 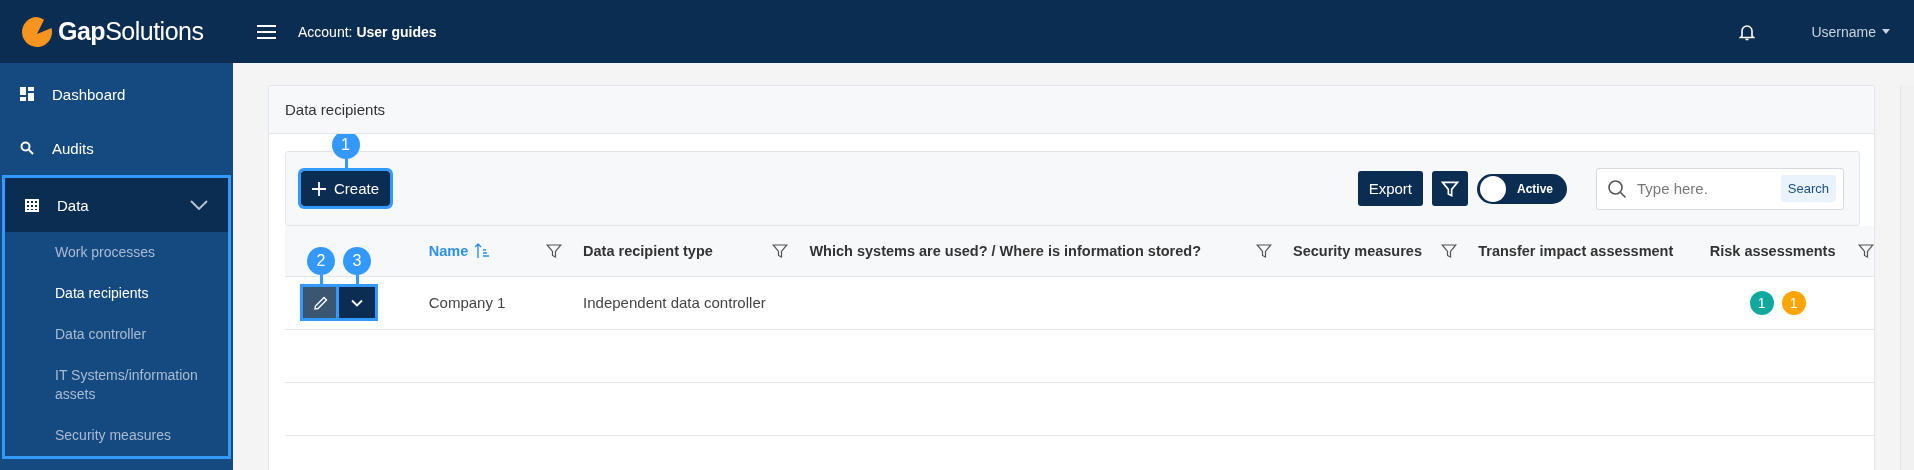 I want to click on dashboard-icon, so click(x=27, y=94).